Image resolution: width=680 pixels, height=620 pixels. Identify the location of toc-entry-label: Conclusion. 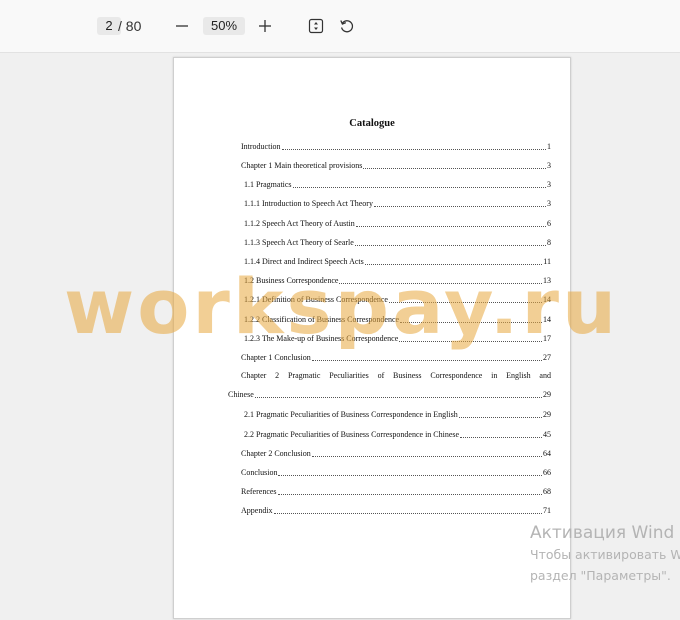
(259, 472).